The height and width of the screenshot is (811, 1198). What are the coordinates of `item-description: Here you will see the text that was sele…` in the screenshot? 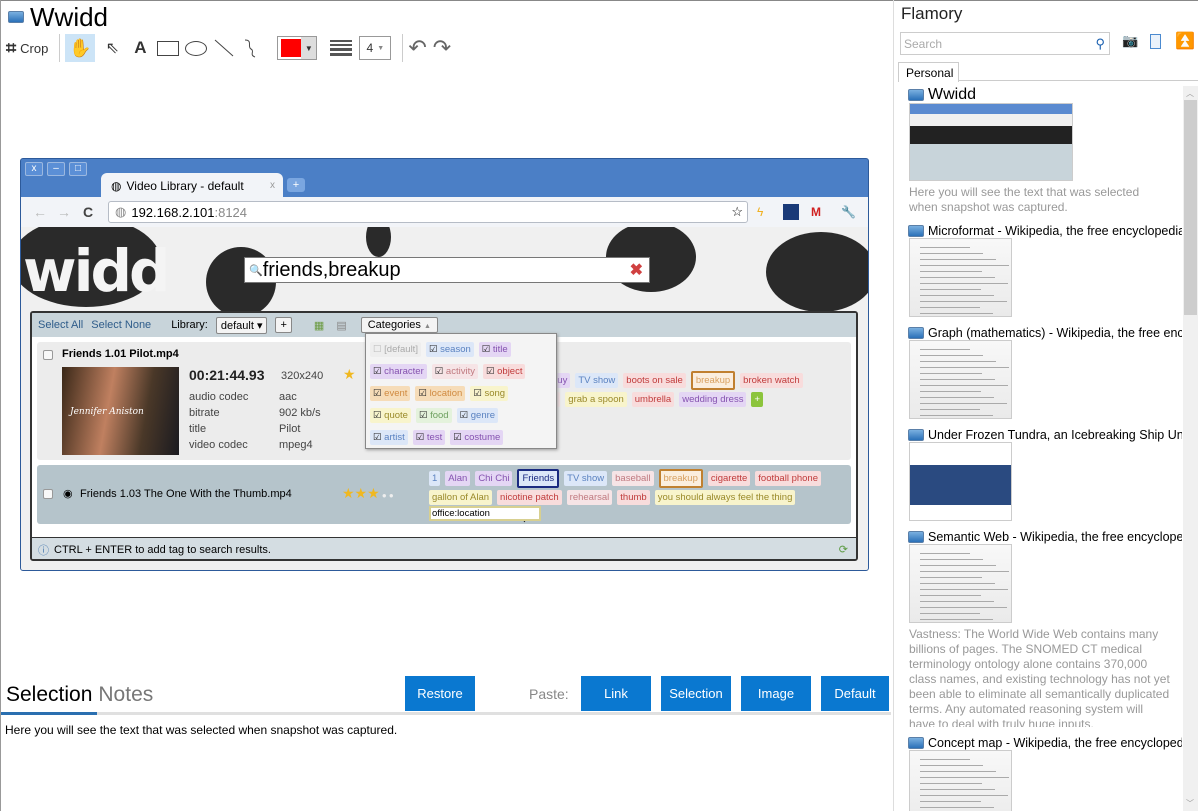 It's located at (1024, 199).